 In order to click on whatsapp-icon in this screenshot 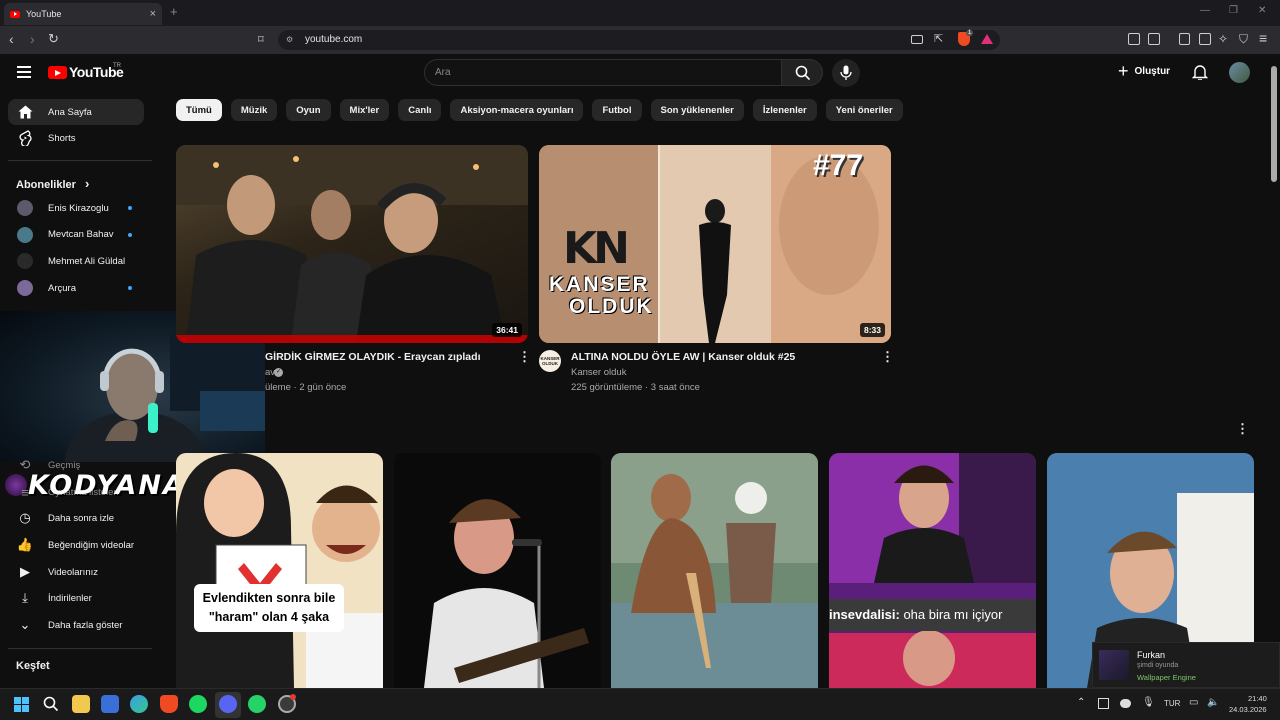, I will do `click(257, 704)`.